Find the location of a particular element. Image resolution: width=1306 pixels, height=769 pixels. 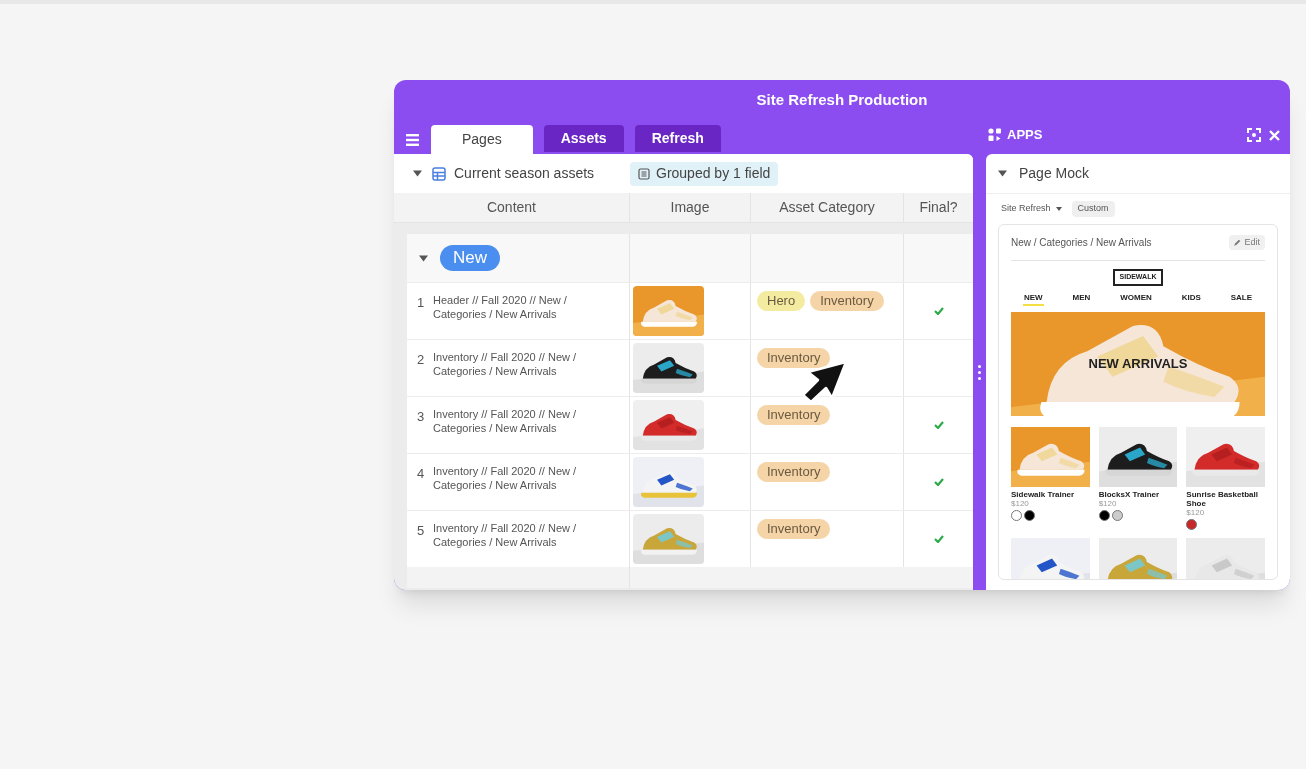

view-name: Current season assets is located at coordinates (542, 173).